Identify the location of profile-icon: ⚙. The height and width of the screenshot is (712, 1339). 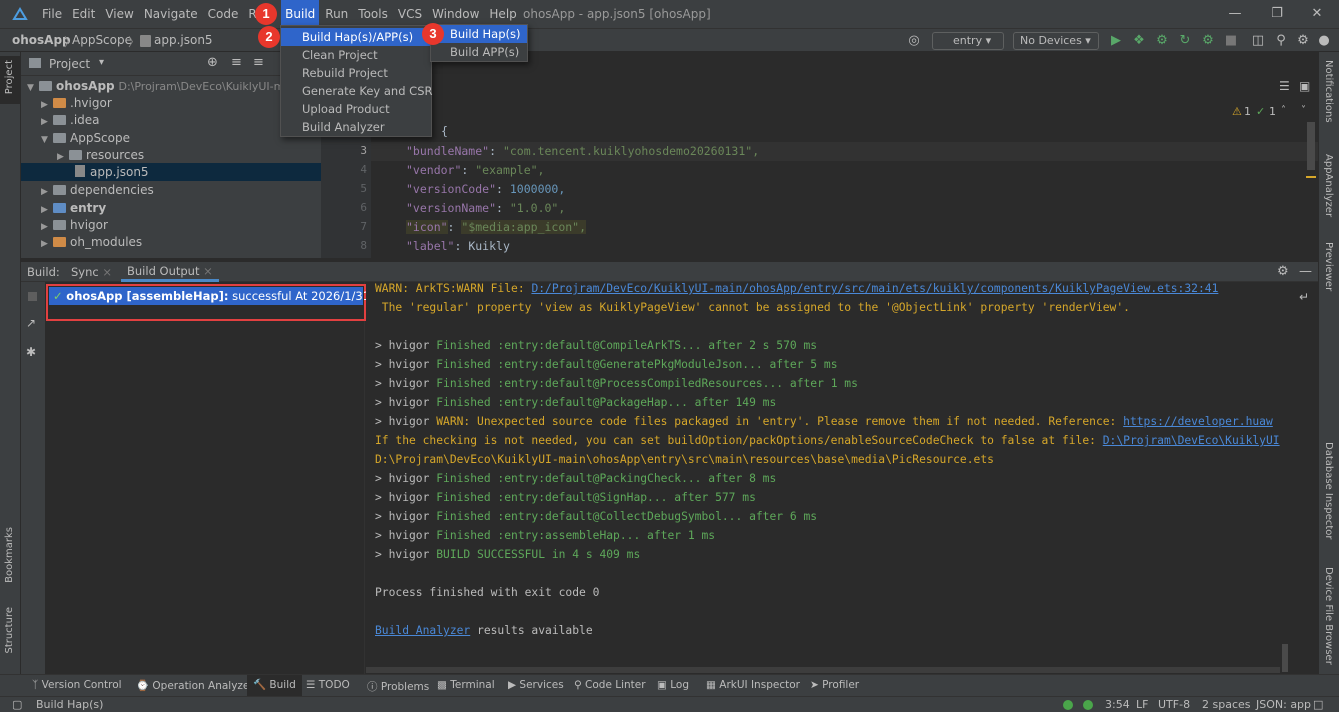
(1162, 41).